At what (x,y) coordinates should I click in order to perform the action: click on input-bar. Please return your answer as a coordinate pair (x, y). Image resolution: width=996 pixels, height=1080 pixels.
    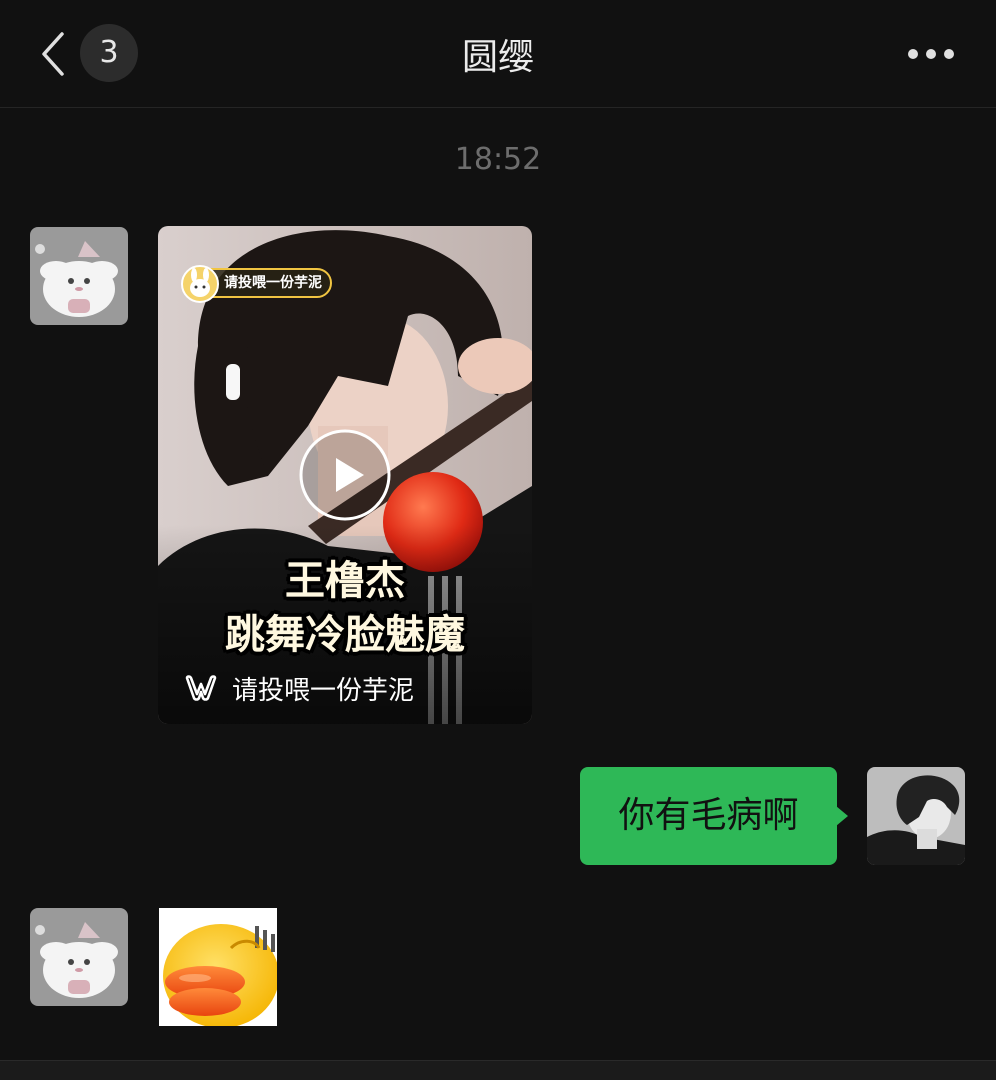
    Looking at the image, I should click on (498, 1070).